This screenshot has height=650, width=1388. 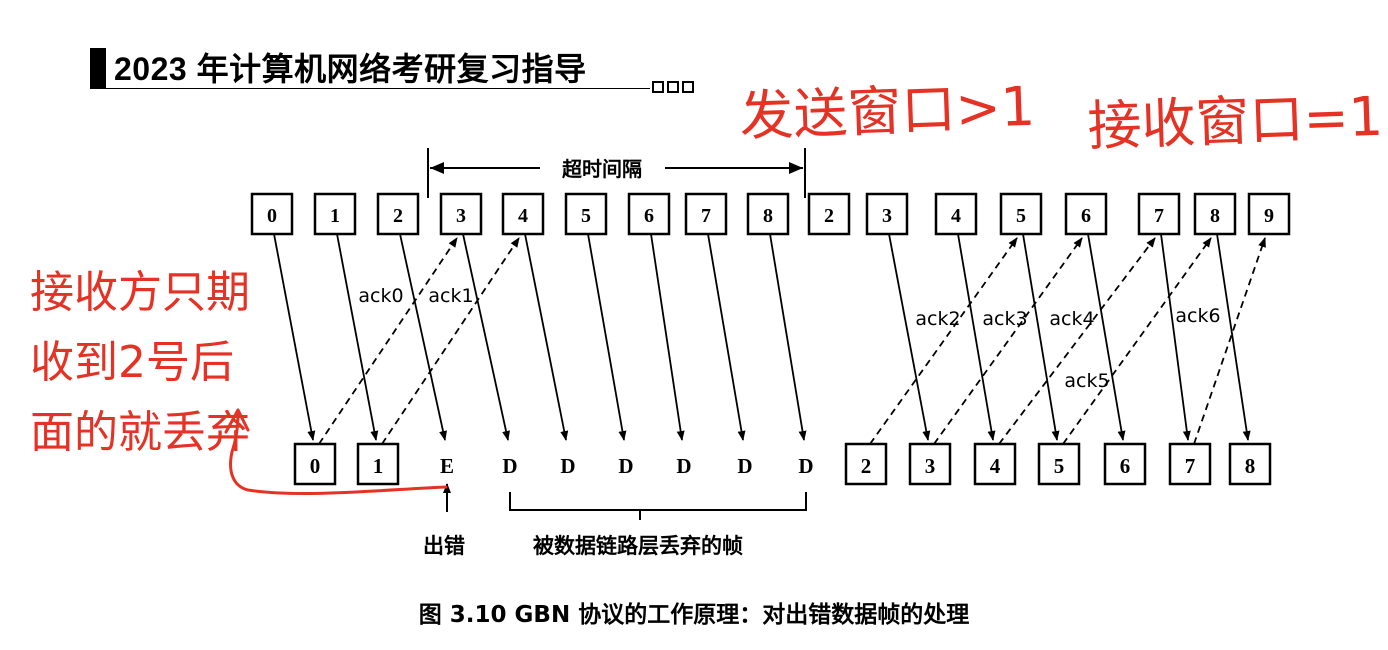 What do you see at coordinates (140, 362) in the screenshot?
I see `annotation-side-note: 接收方只期收到2号后面的就丢弃` at bounding box center [140, 362].